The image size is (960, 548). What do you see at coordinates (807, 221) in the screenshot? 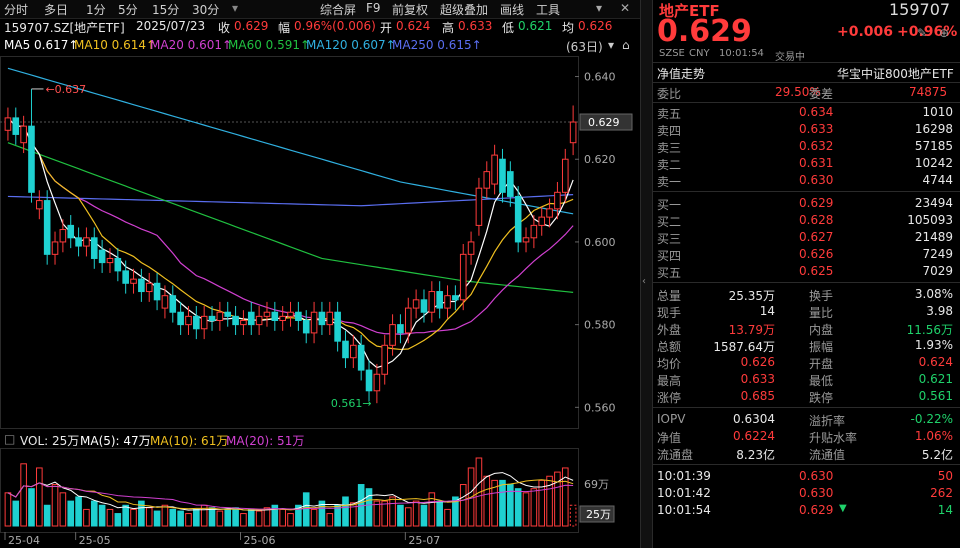
I see `buy-level: 买二 0.628 105093` at bounding box center [807, 221].